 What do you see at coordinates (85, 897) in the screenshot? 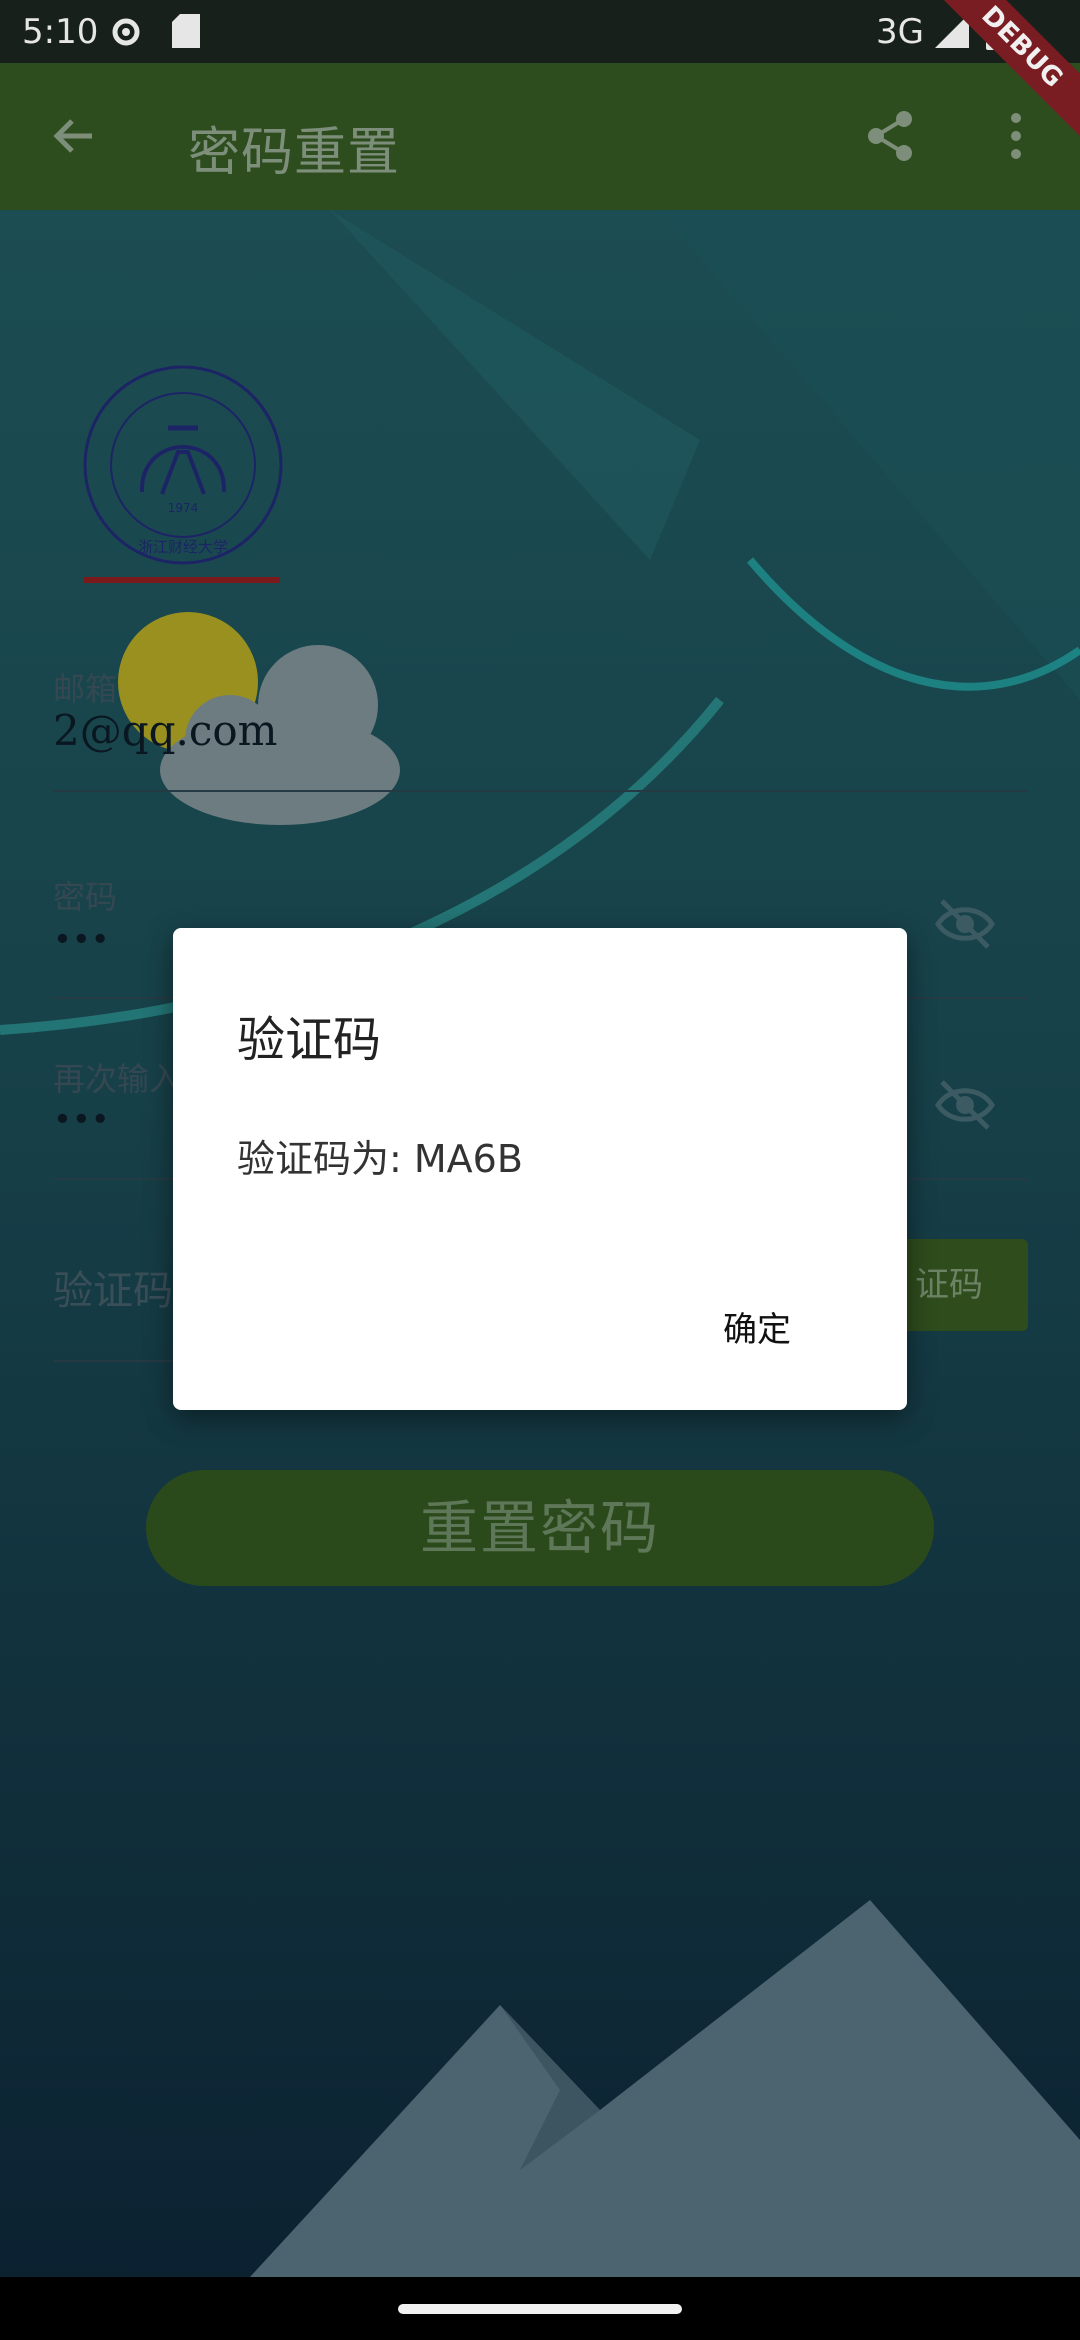
I see `password-label: 密码` at bounding box center [85, 897].